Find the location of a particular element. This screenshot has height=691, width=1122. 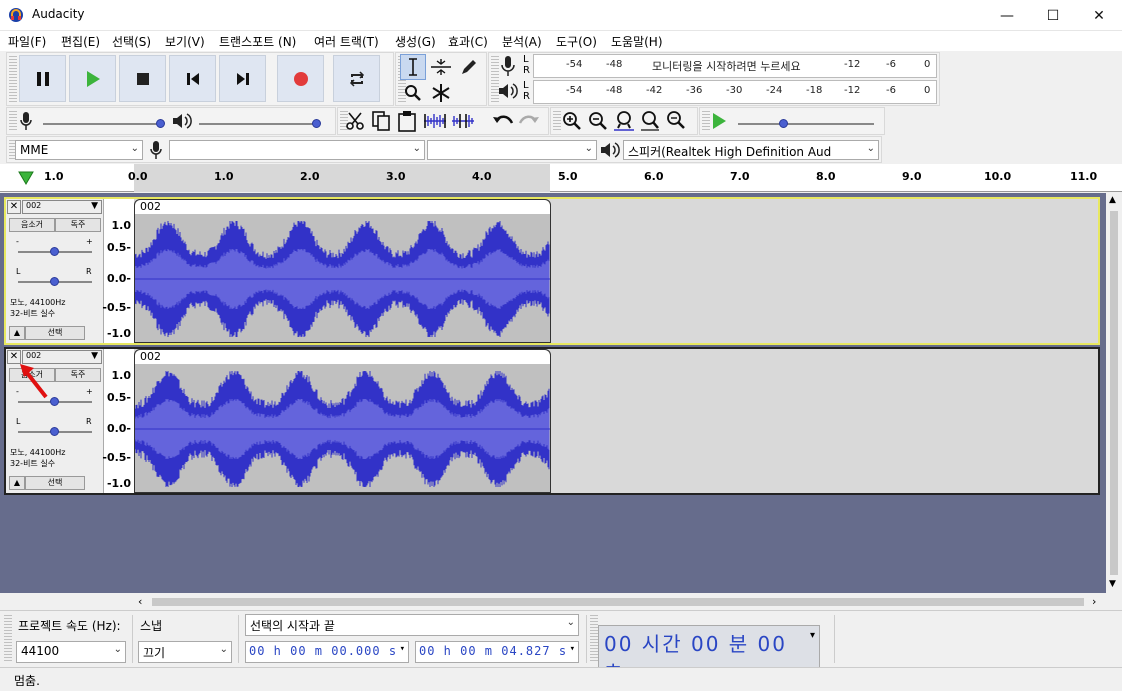

recording-device-select: ⌄ is located at coordinates (297, 150).